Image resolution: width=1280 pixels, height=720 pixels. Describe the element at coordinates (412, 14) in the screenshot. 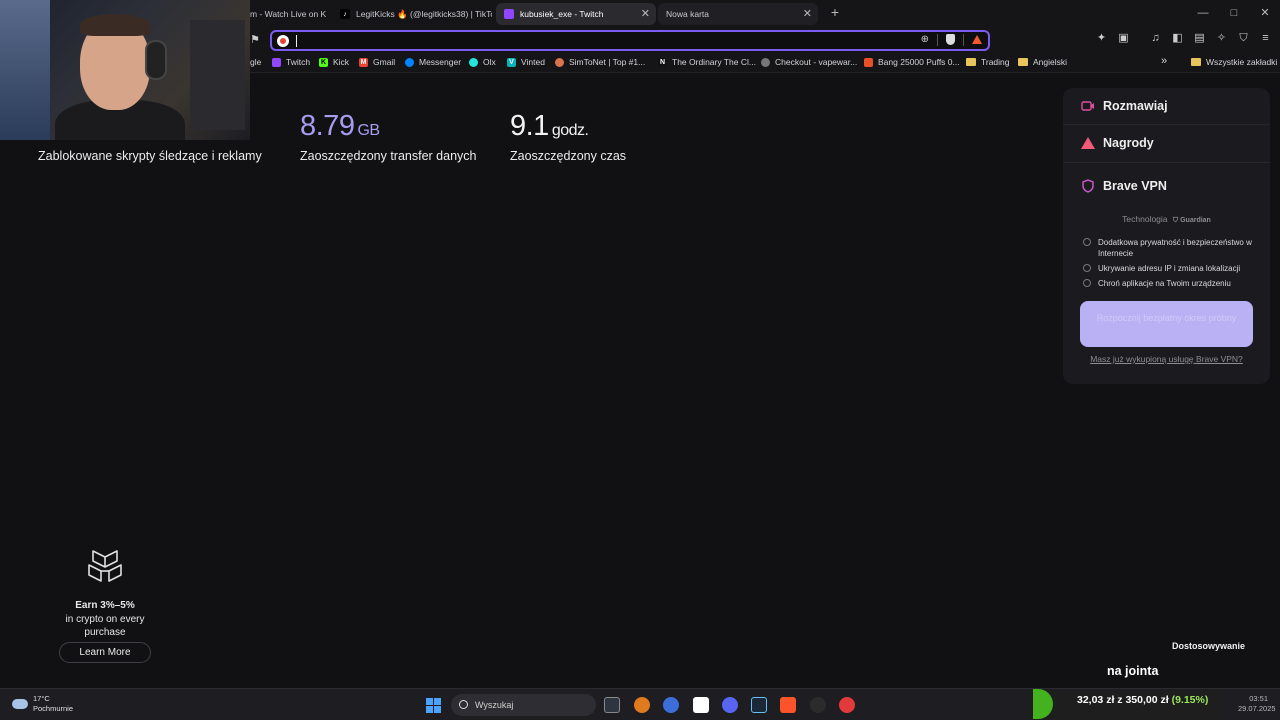

I see `tab-tiktok: ♪ LegitKicks 🔥 (@legitkicks38) | TikTok` at that location.